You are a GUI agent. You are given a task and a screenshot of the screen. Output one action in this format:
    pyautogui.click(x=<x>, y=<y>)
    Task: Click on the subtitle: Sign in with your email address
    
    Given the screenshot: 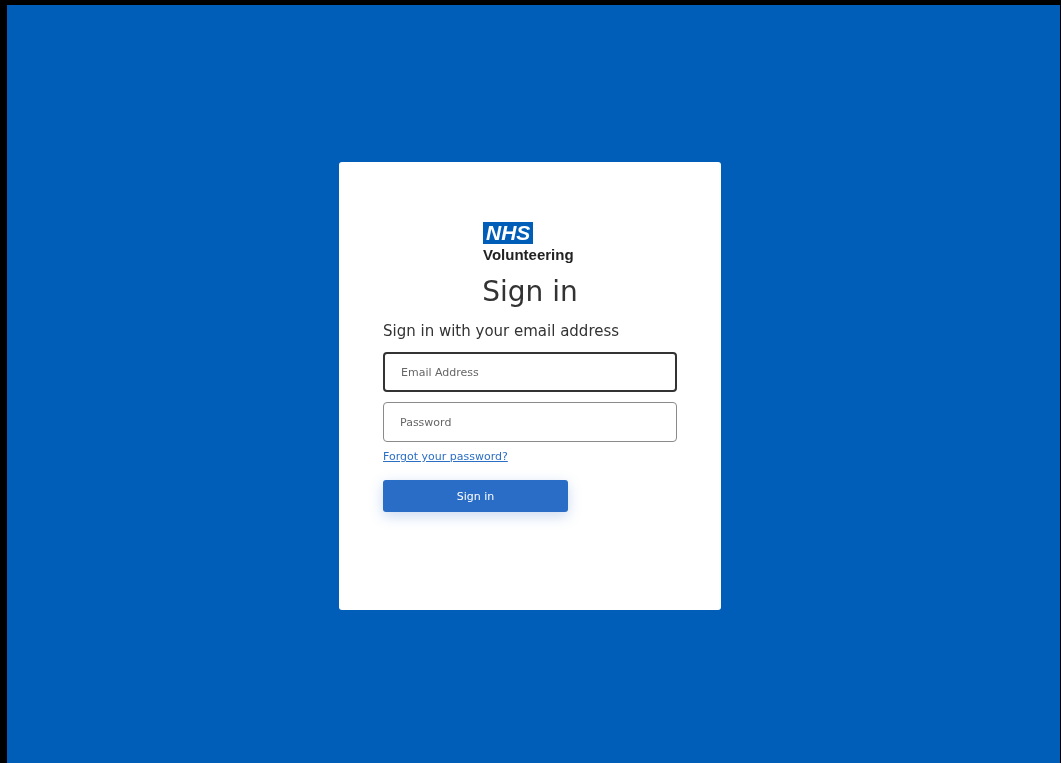 What is the action you would take?
    pyautogui.click(x=502, y=331)
    